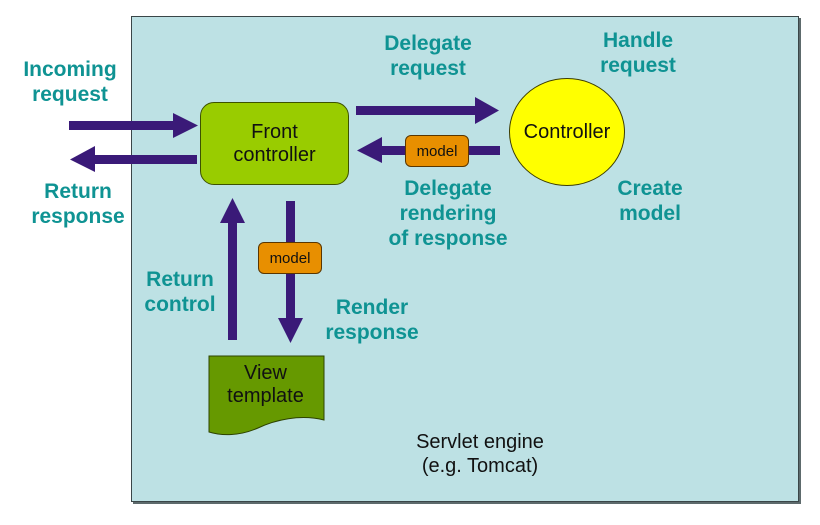  What do you see at coordinates (265, 384) in the screenshot?
I see `view-template-label: View template` at bounding box center [265, 384].